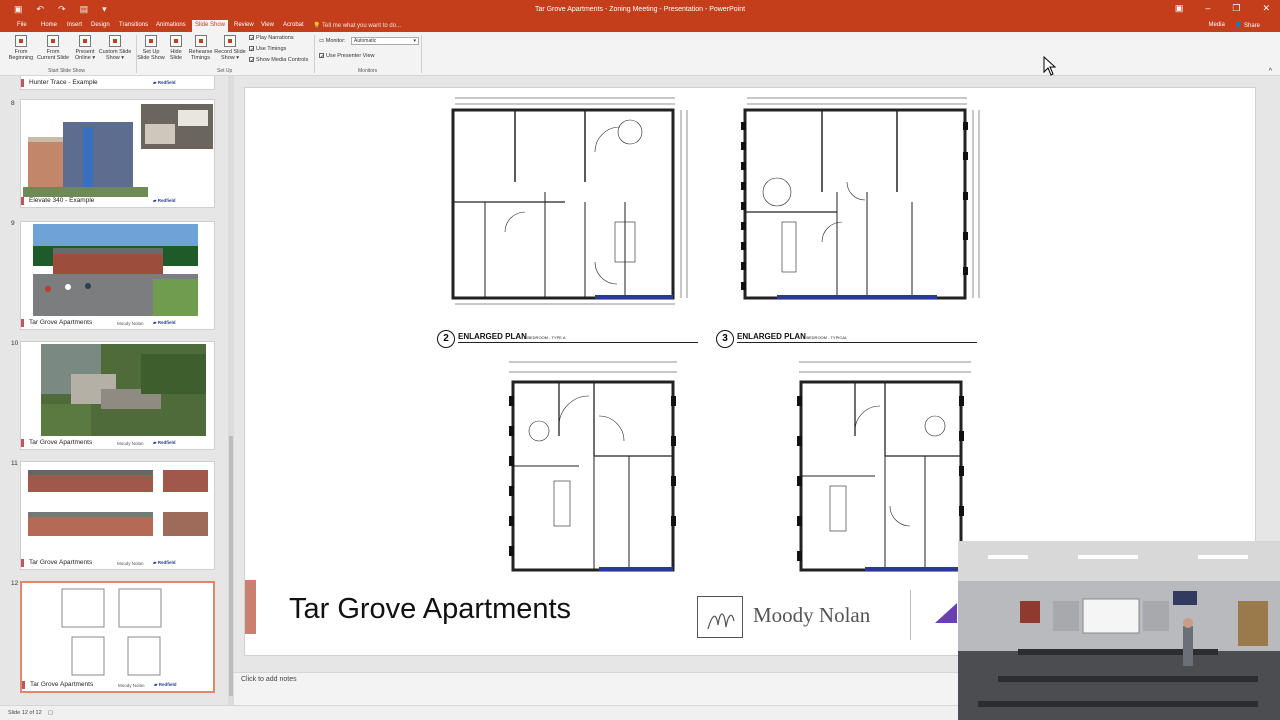 The image size is (1280, 720). What do you see at coordinates (118, 149) in the screenshot?
I see `thumbnail-building-photo` at bounding box center [118, 149].